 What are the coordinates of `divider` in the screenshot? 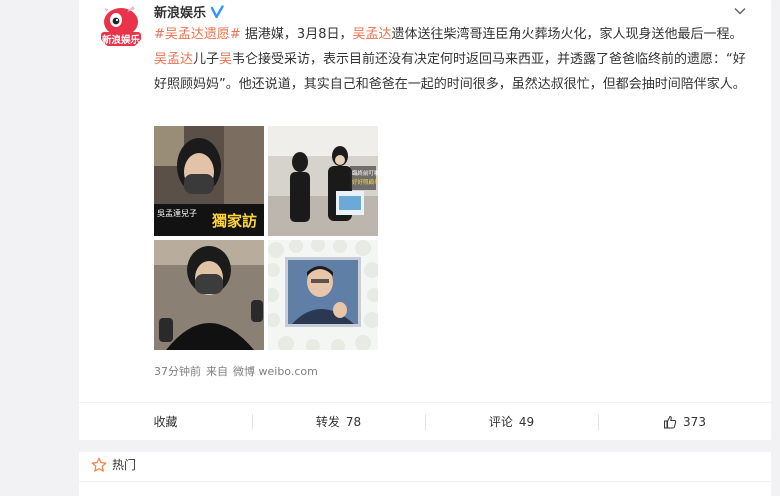 It's located at (425, 481).